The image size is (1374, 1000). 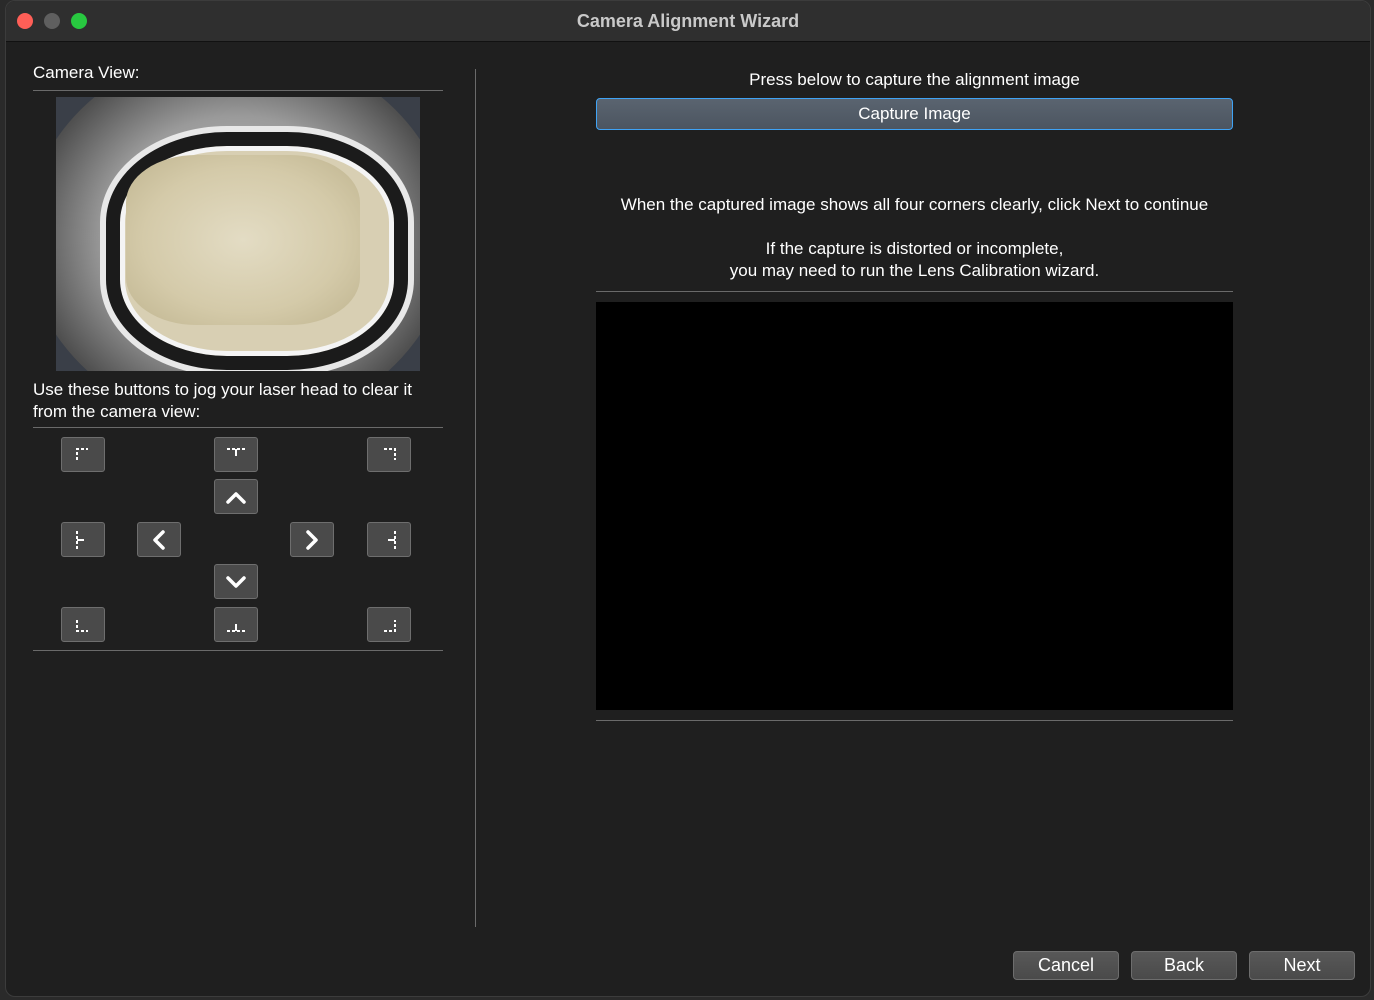 I want to click on jog-left-button, so click(x=159, y=539).